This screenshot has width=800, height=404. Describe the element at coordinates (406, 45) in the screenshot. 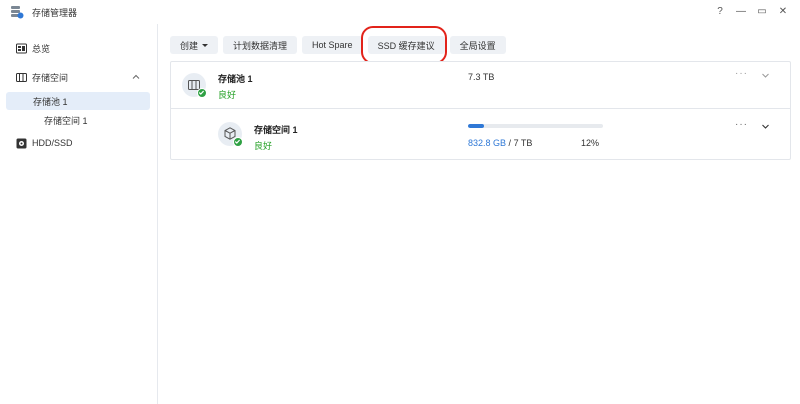

I see `ssd-cache-advisor-button: SSD 缓存建议` at that location.